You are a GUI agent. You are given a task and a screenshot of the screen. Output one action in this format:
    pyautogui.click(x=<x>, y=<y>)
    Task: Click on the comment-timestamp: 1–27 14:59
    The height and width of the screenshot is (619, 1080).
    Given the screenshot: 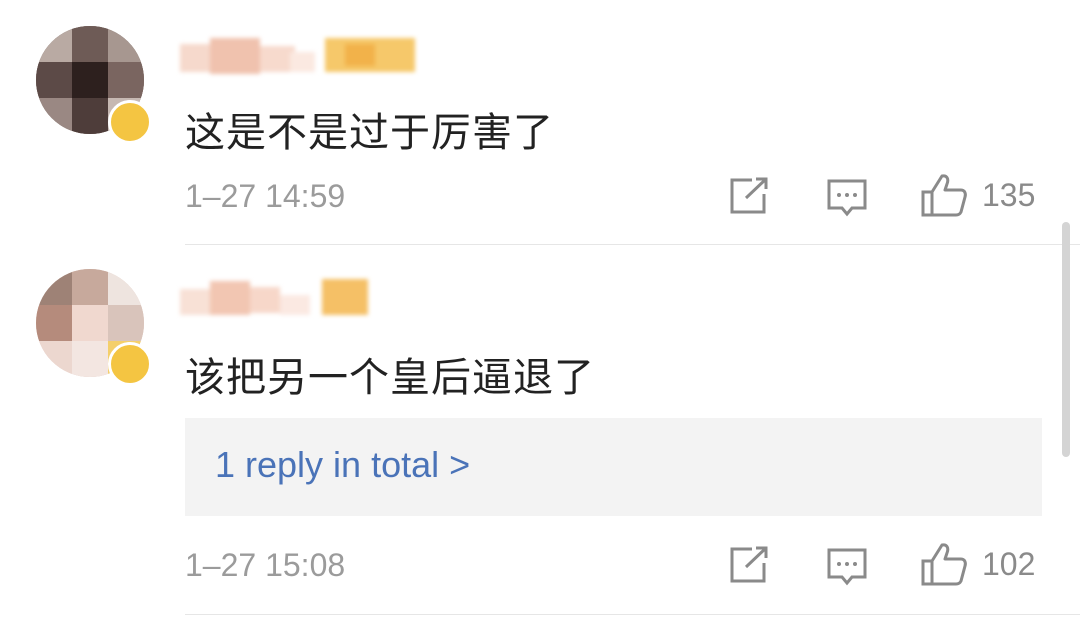 What is the action you would take?
    pyautogui.click(x=265, y=196)
    